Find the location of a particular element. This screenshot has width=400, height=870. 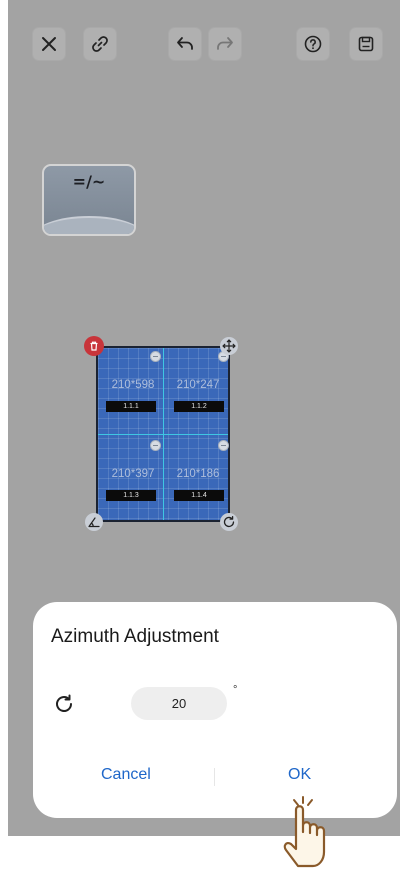

inverter-symbol: =/~ is located at coordinates (89, 181).